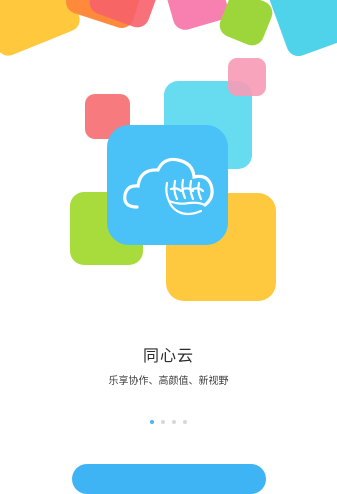 The height and width of the screenshot is (494, 337). I want to click on start-button, so click(169, 479).